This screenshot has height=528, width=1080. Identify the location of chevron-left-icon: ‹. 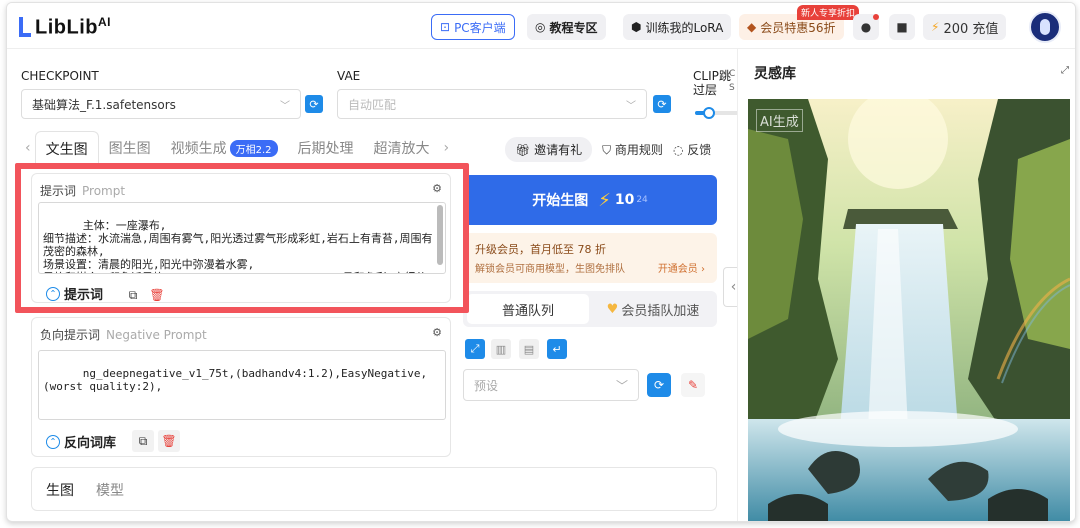
(733, 287).